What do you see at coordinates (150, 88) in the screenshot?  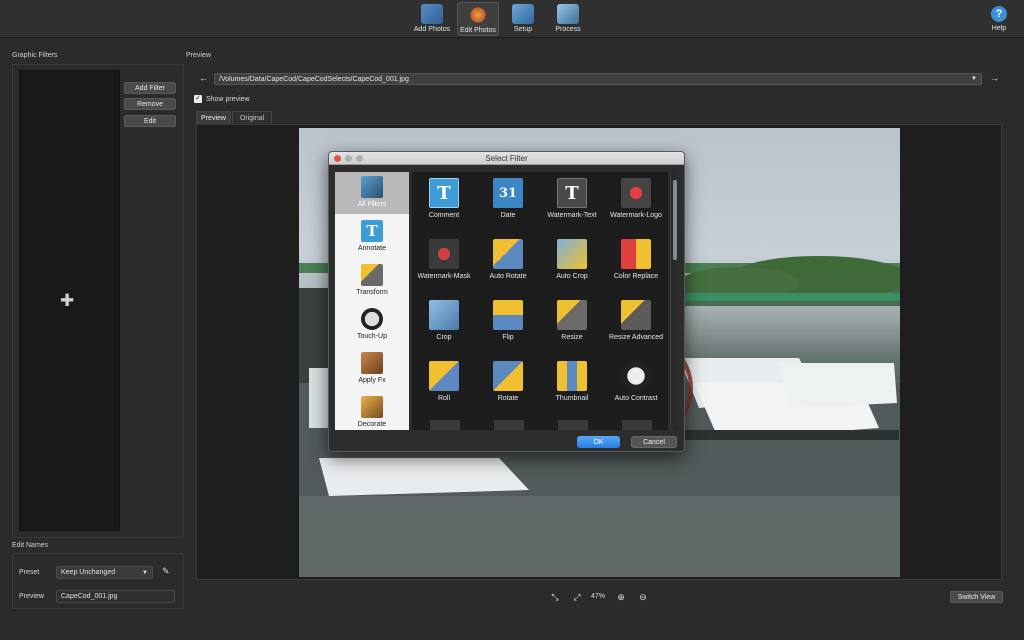 I see `add-filter-button: Add Filter` at bounding box center [150, 88].